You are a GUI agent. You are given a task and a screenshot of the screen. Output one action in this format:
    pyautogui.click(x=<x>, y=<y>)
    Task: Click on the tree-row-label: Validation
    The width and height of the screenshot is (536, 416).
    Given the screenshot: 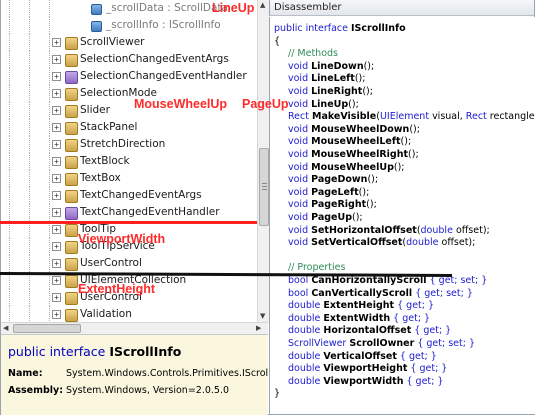 What is the action you would take?
    pyautogui.click(x=106, y=314)
    